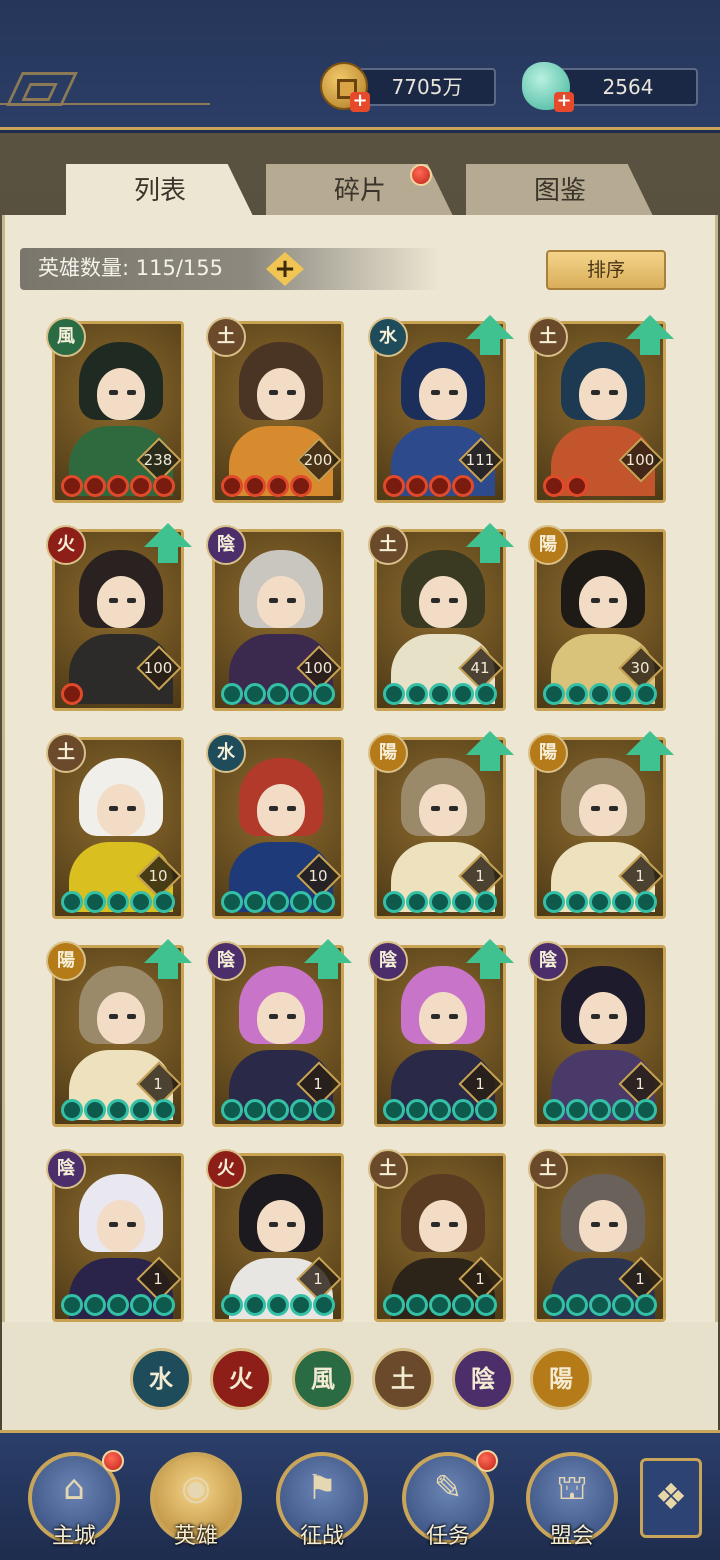 The height and width of the screenshot is (1560, 720). Describe the element at coordinates (628, 87) in the screenshot. I see `jade-balance: 2564` at that location.